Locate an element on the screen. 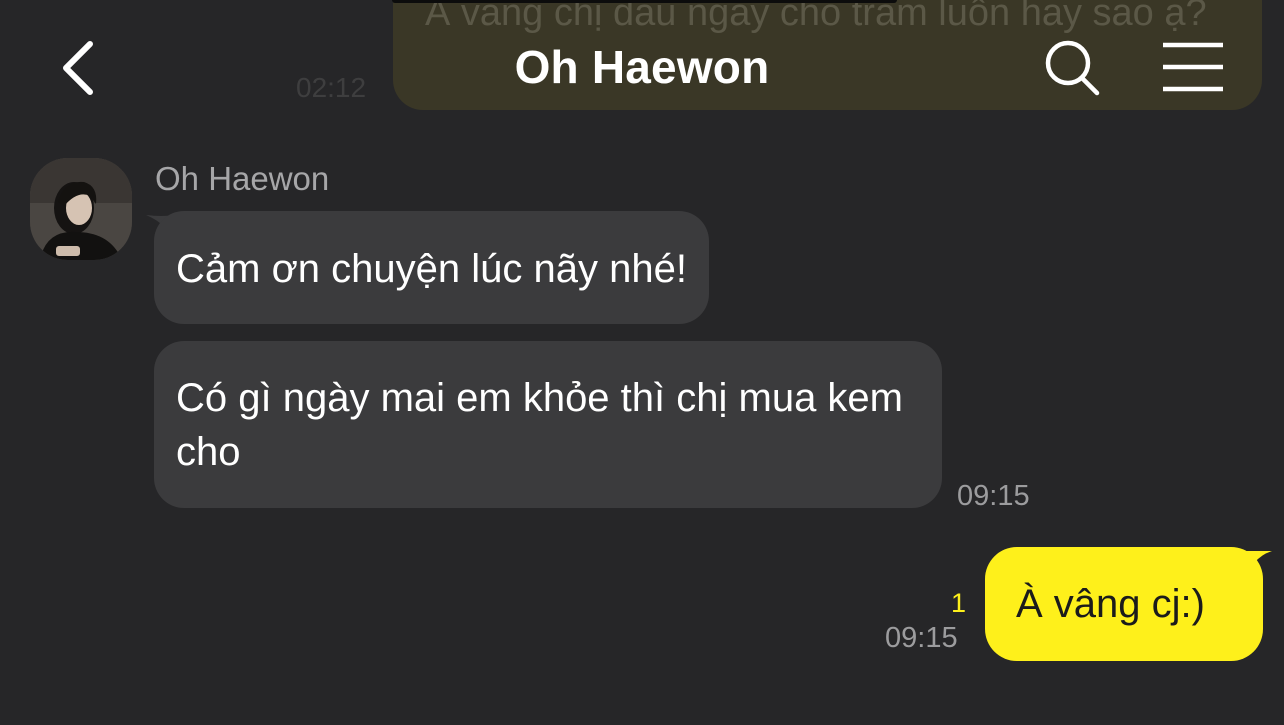 This screenshot has width=1284, height=725. profile-photo is located at coordinates (81, 209).